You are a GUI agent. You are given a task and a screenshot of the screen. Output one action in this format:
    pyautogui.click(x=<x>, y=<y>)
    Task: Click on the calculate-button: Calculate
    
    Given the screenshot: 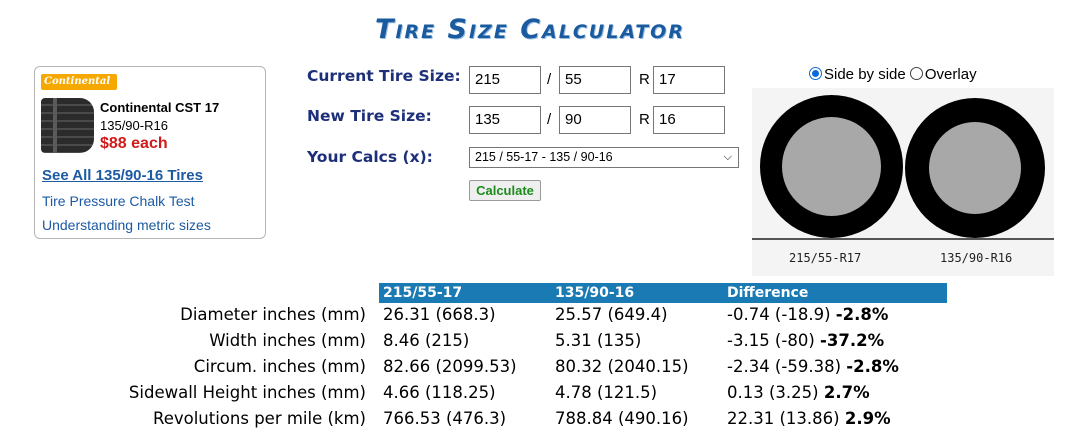 What is the action you would take?
    pyautogui.click(x=505, y=190)
    